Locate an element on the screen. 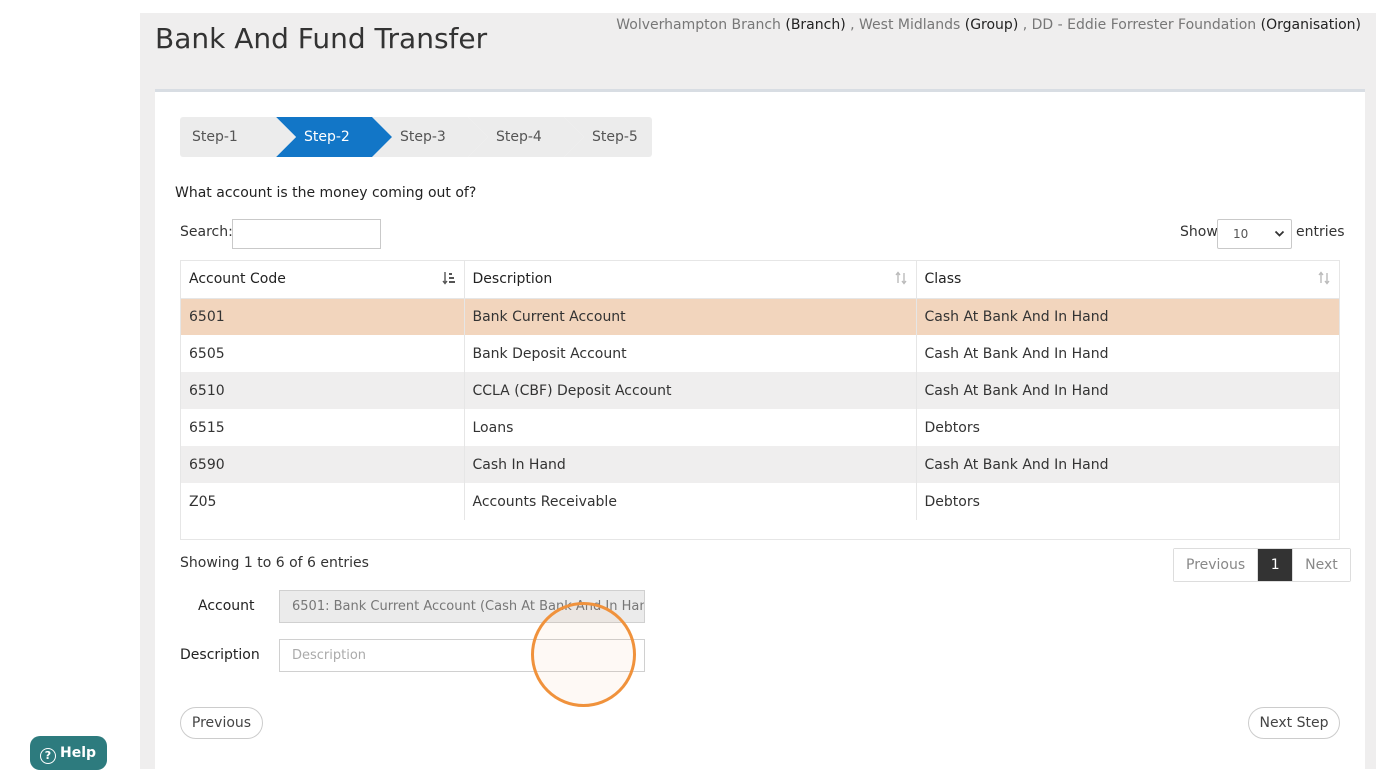  branch-name: Wolverhampton Branch is located at coordinates (698, 25).